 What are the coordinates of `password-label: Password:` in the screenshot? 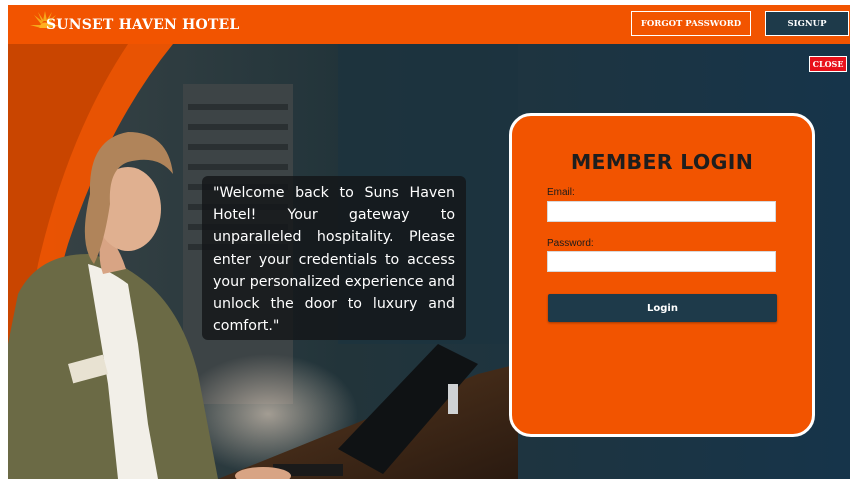 It's located at (570, 243).